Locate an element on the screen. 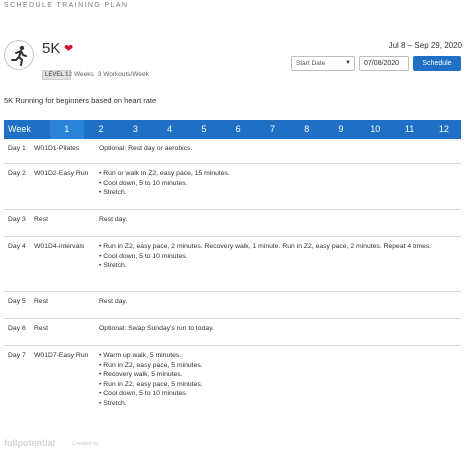  plan-name: 5K is located at coordinates (51, 48).